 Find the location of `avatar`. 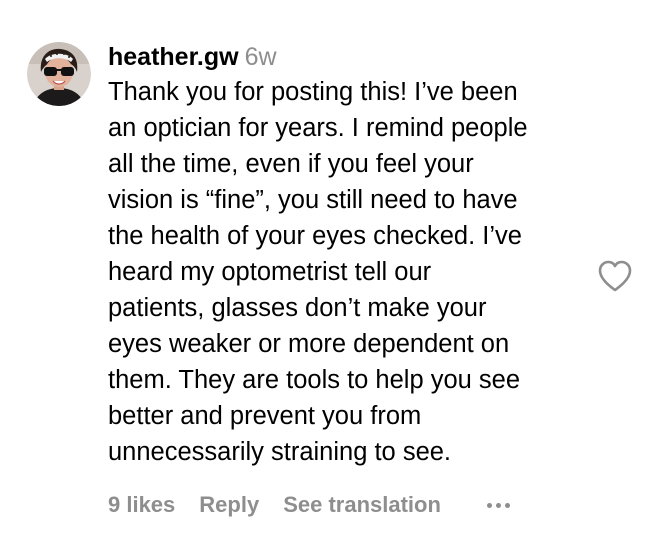

avatar is located at coordinates (59, 74).